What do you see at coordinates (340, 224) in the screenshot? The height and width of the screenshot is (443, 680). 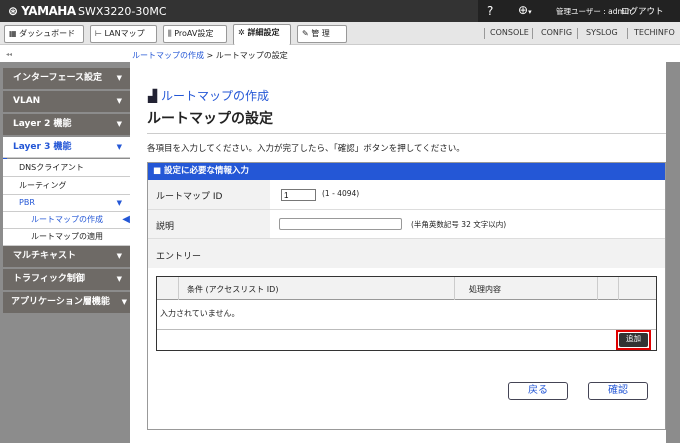 I see `description-input` at bounding box center [340, 224].